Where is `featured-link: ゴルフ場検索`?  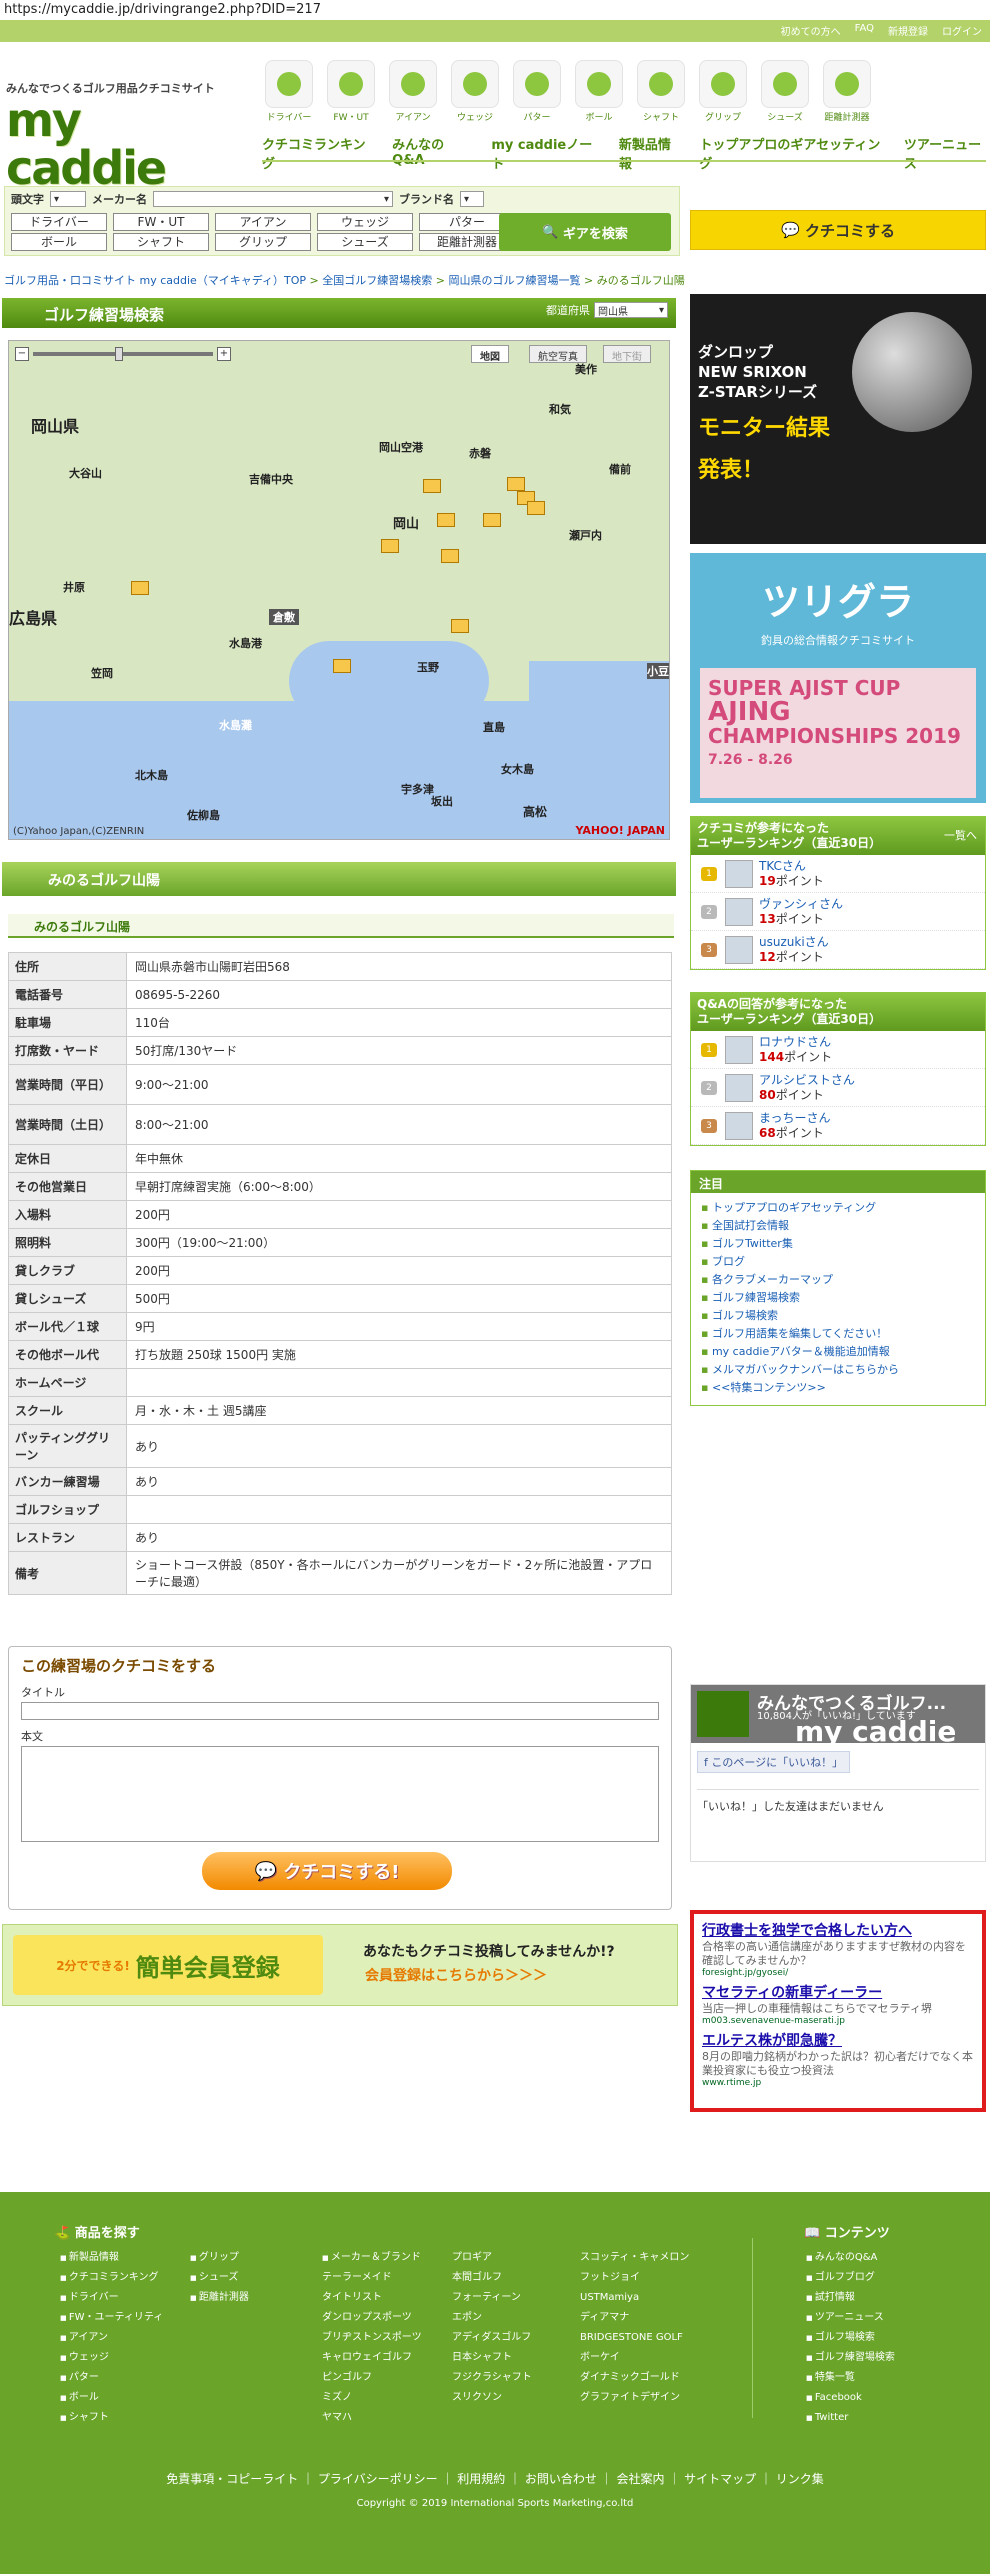
featured-link: ゴルフ場検索 is located at coordinates (838, 1316).